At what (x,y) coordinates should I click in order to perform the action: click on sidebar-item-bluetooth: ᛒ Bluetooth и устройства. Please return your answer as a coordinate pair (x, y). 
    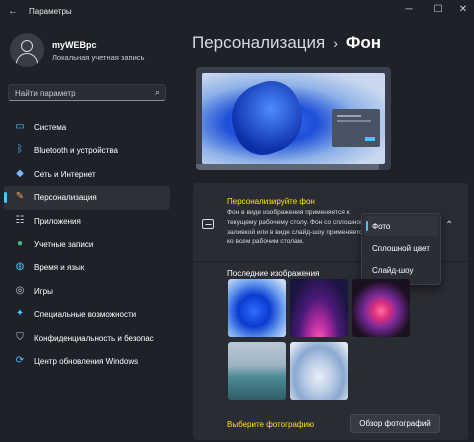
    Looking at the image, I should click on (87, 150).